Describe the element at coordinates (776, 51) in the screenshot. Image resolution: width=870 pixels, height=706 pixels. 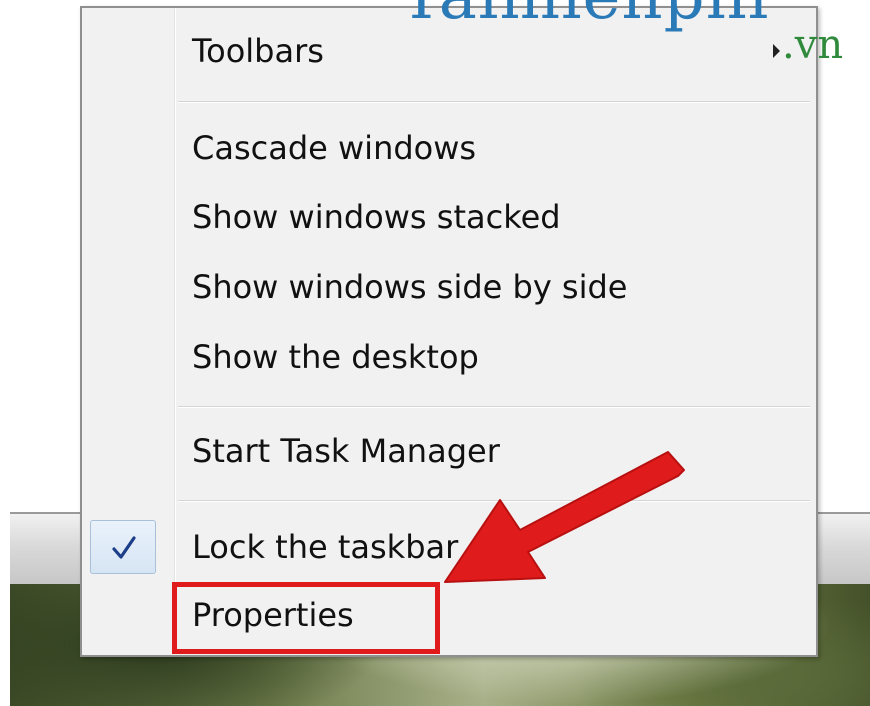
I see `chevron-right-icon` at that location.